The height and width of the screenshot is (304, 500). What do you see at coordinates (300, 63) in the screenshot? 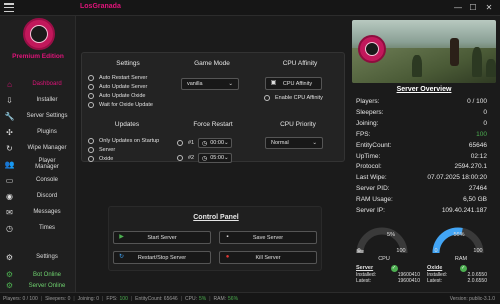
I see `cpu-affinity-title: CPU Affinity` at bounding box center [300, 63].